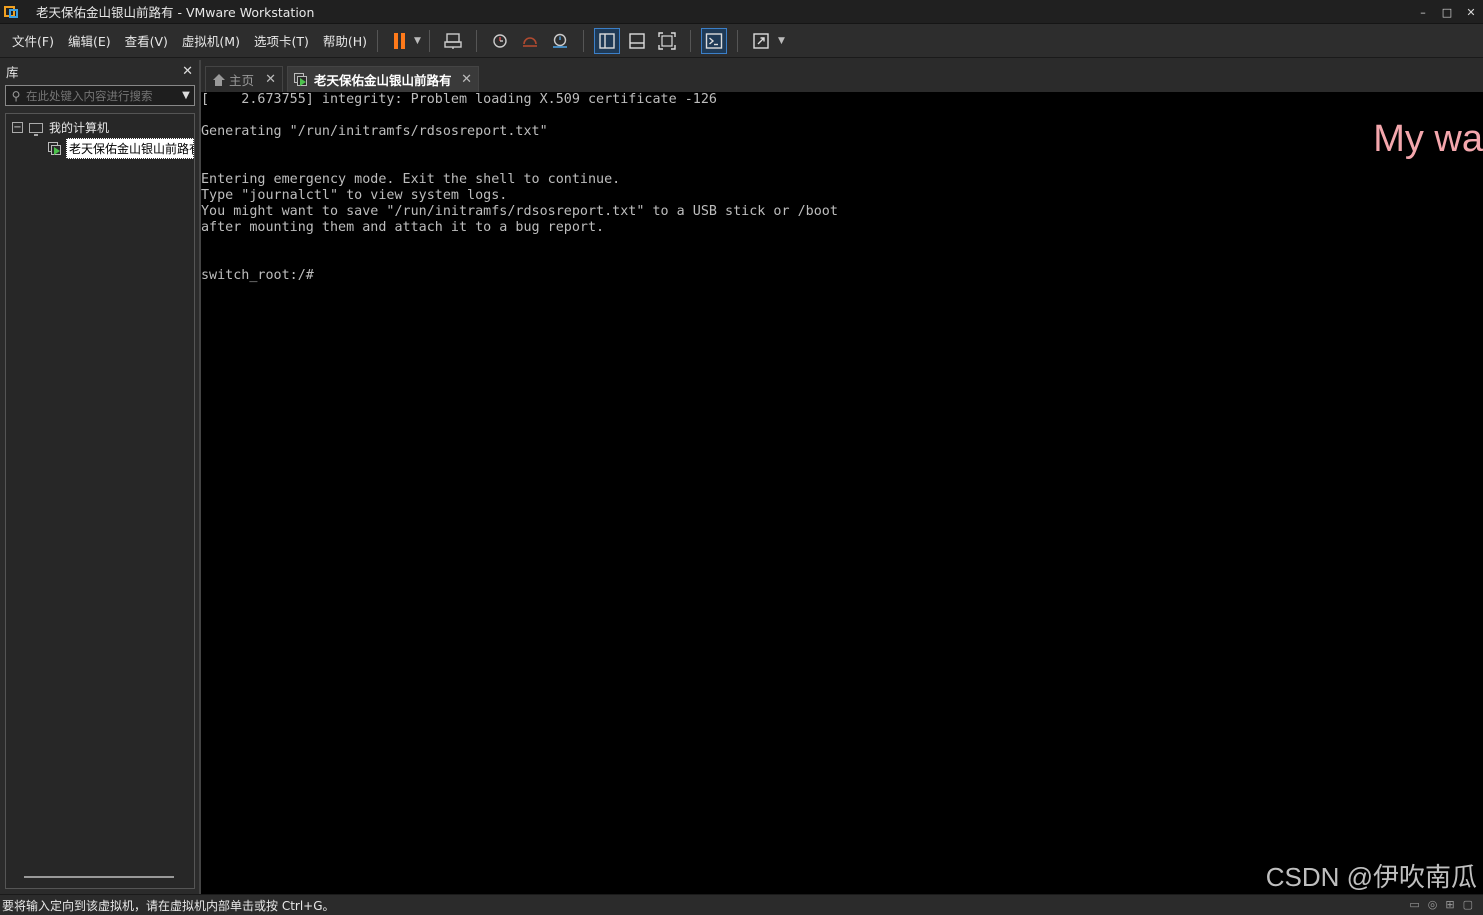 This screenshot has height=915, width=1483. Describe the element at coordinates (218, 79) in the screenshot. I see `home-icon` at that location.